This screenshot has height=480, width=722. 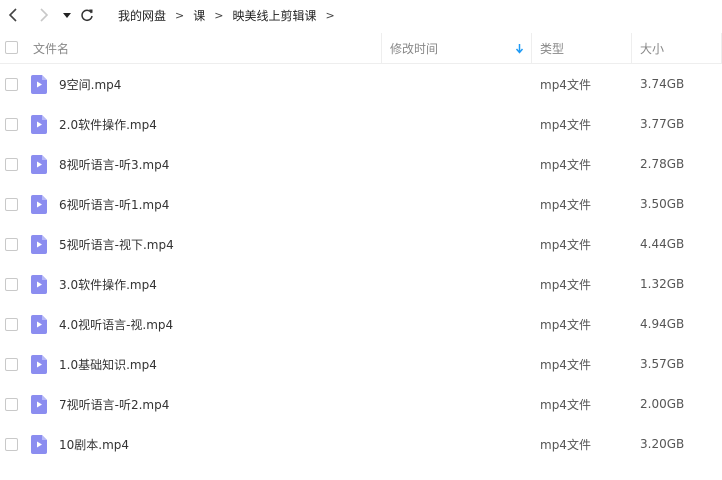 I want to click on header-type: 类型, so click(x=552, y=48).